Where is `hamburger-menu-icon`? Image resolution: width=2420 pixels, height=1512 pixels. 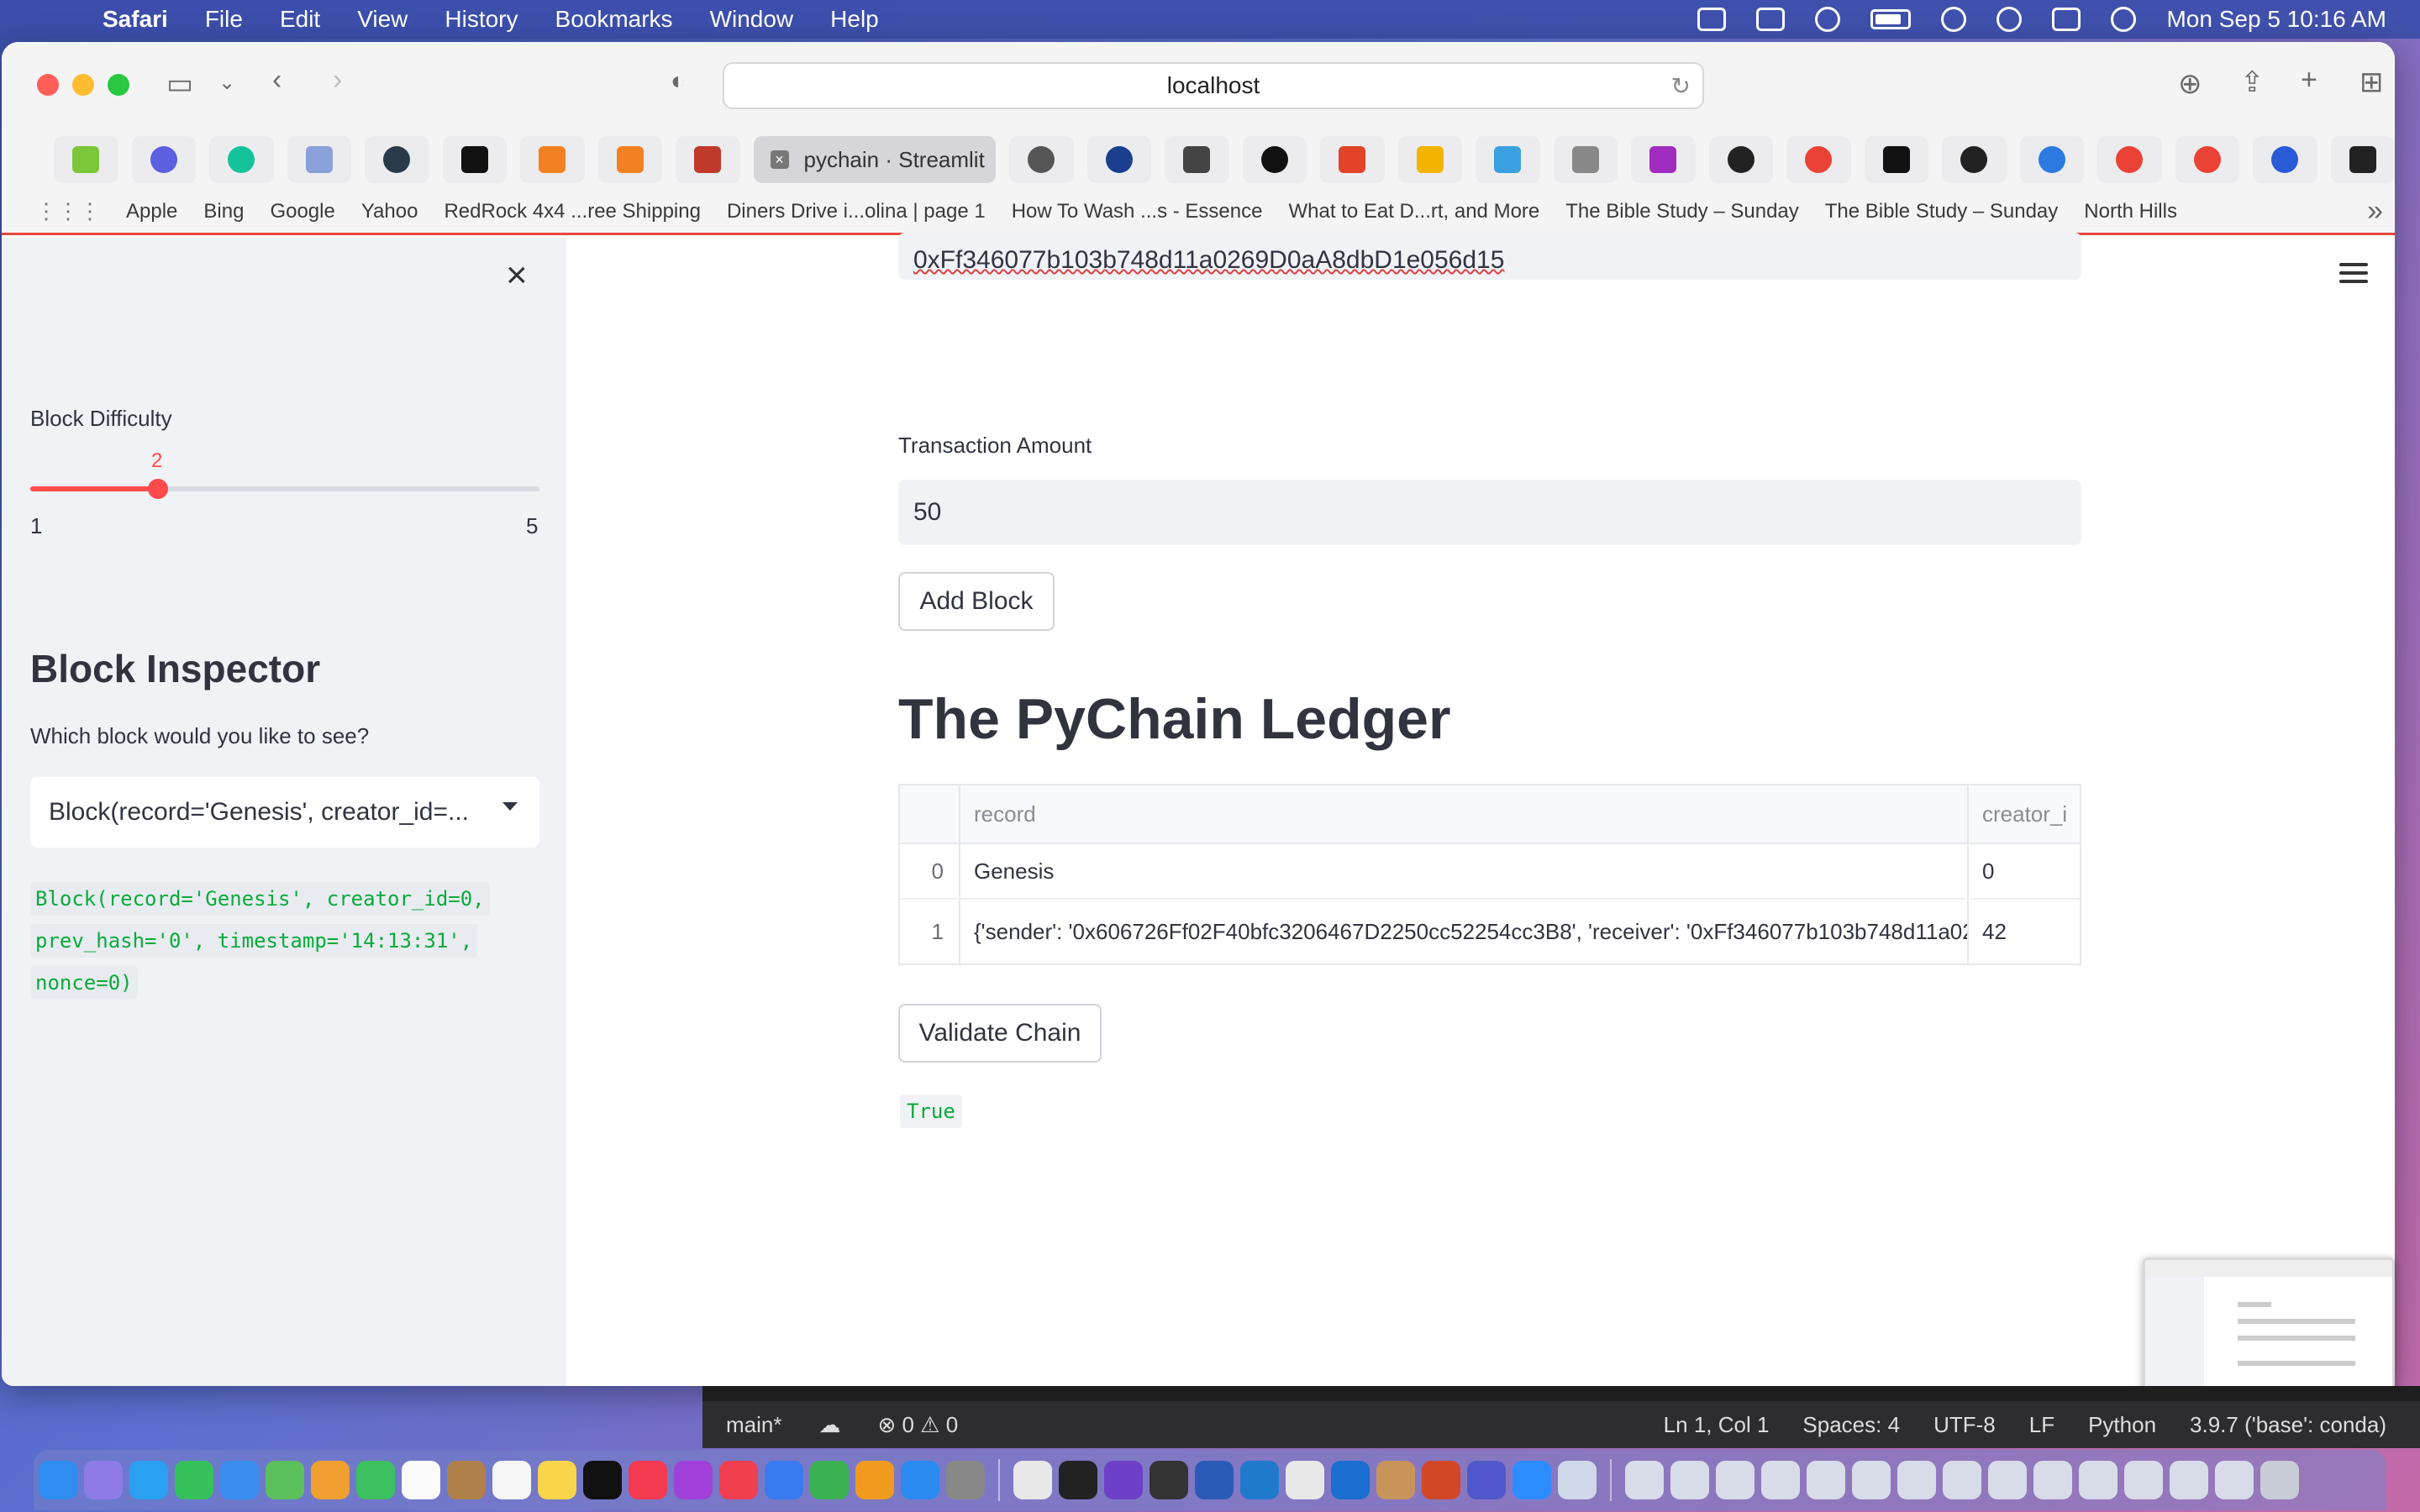
hamburger-menu-icon is located at coordinates (2353, 275).